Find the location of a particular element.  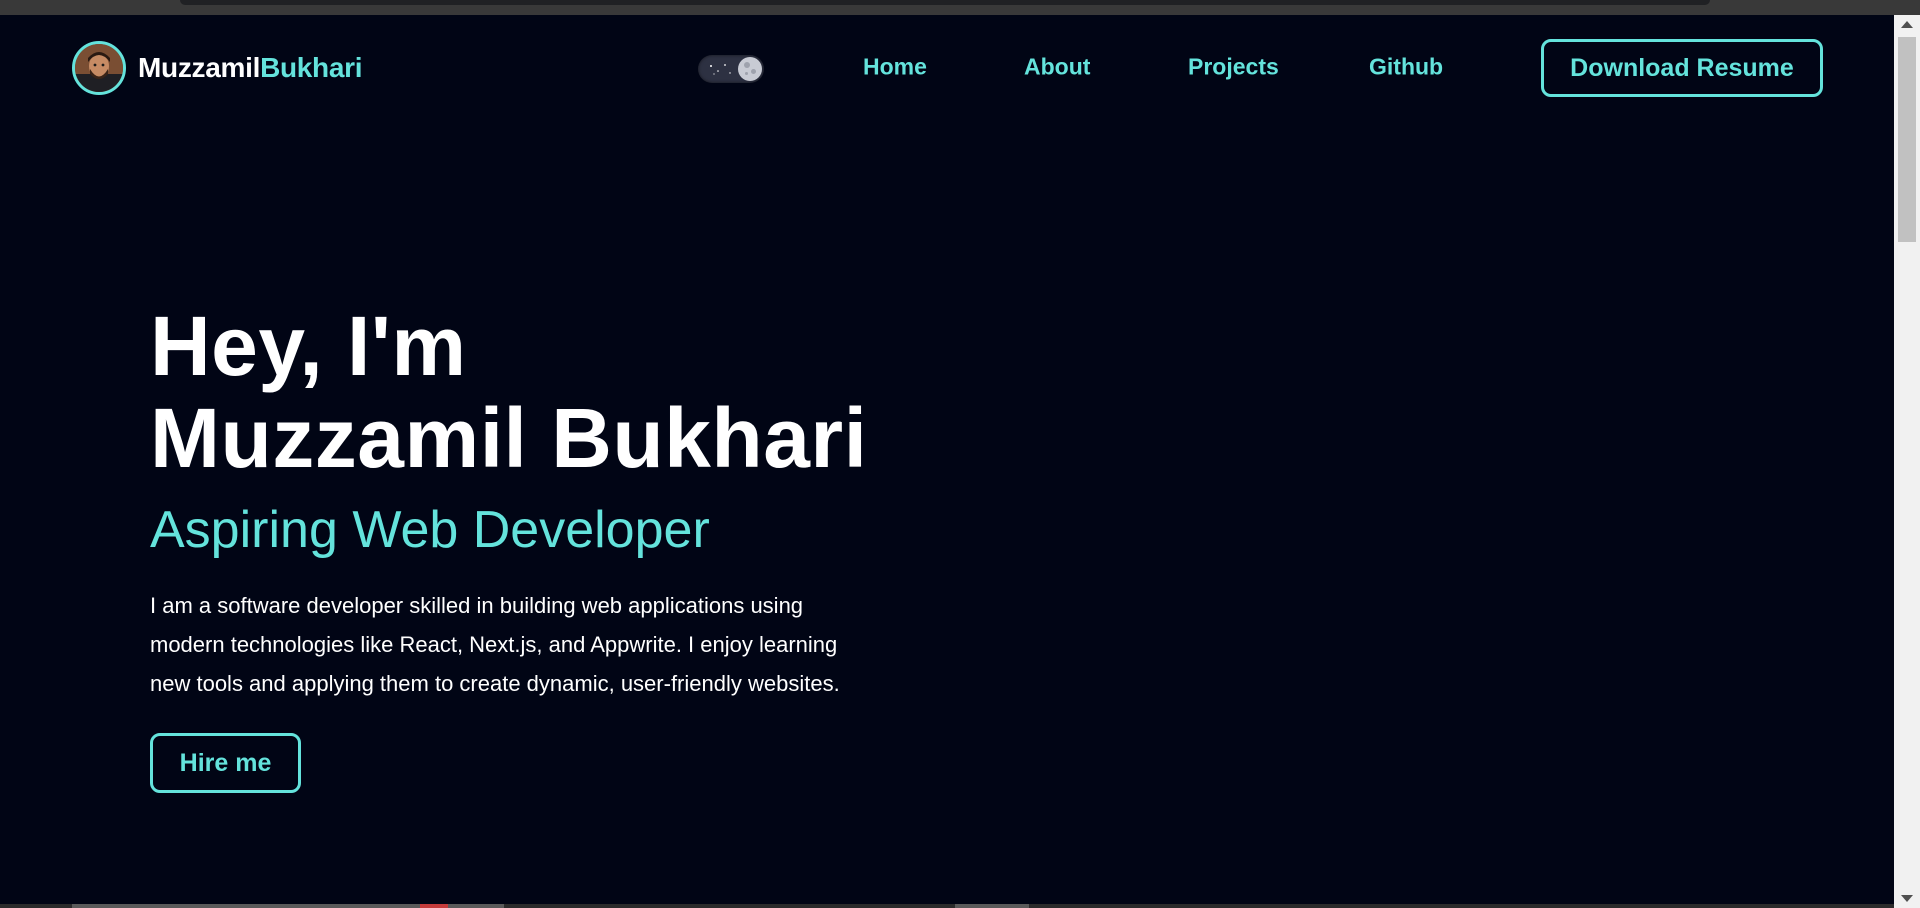

brand: MuzzamilBukhari is located at coordinates (217, 68).